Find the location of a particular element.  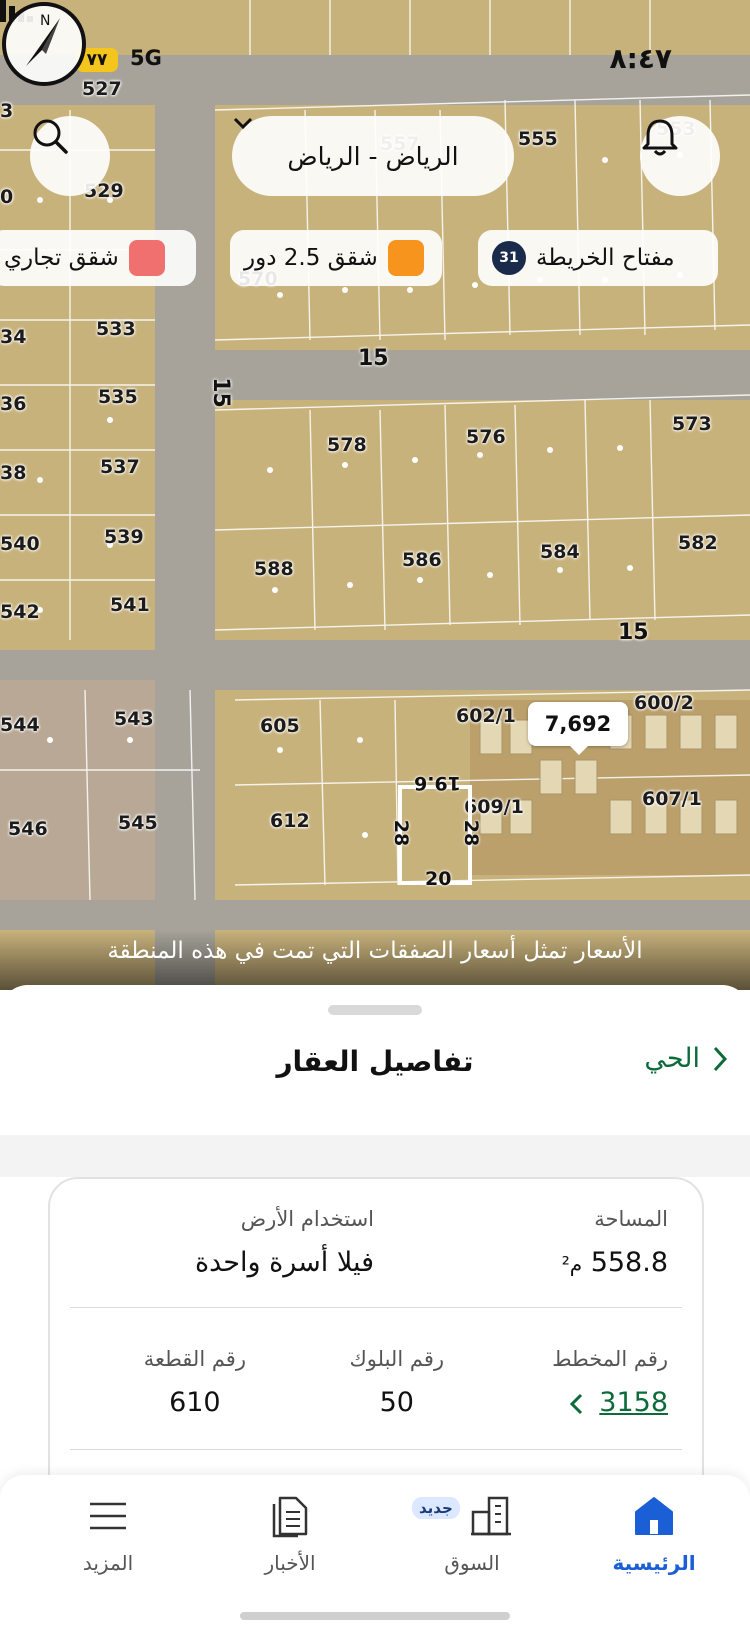

land-use-label: استخدام الأرض is located at coordinates (307, 1219).